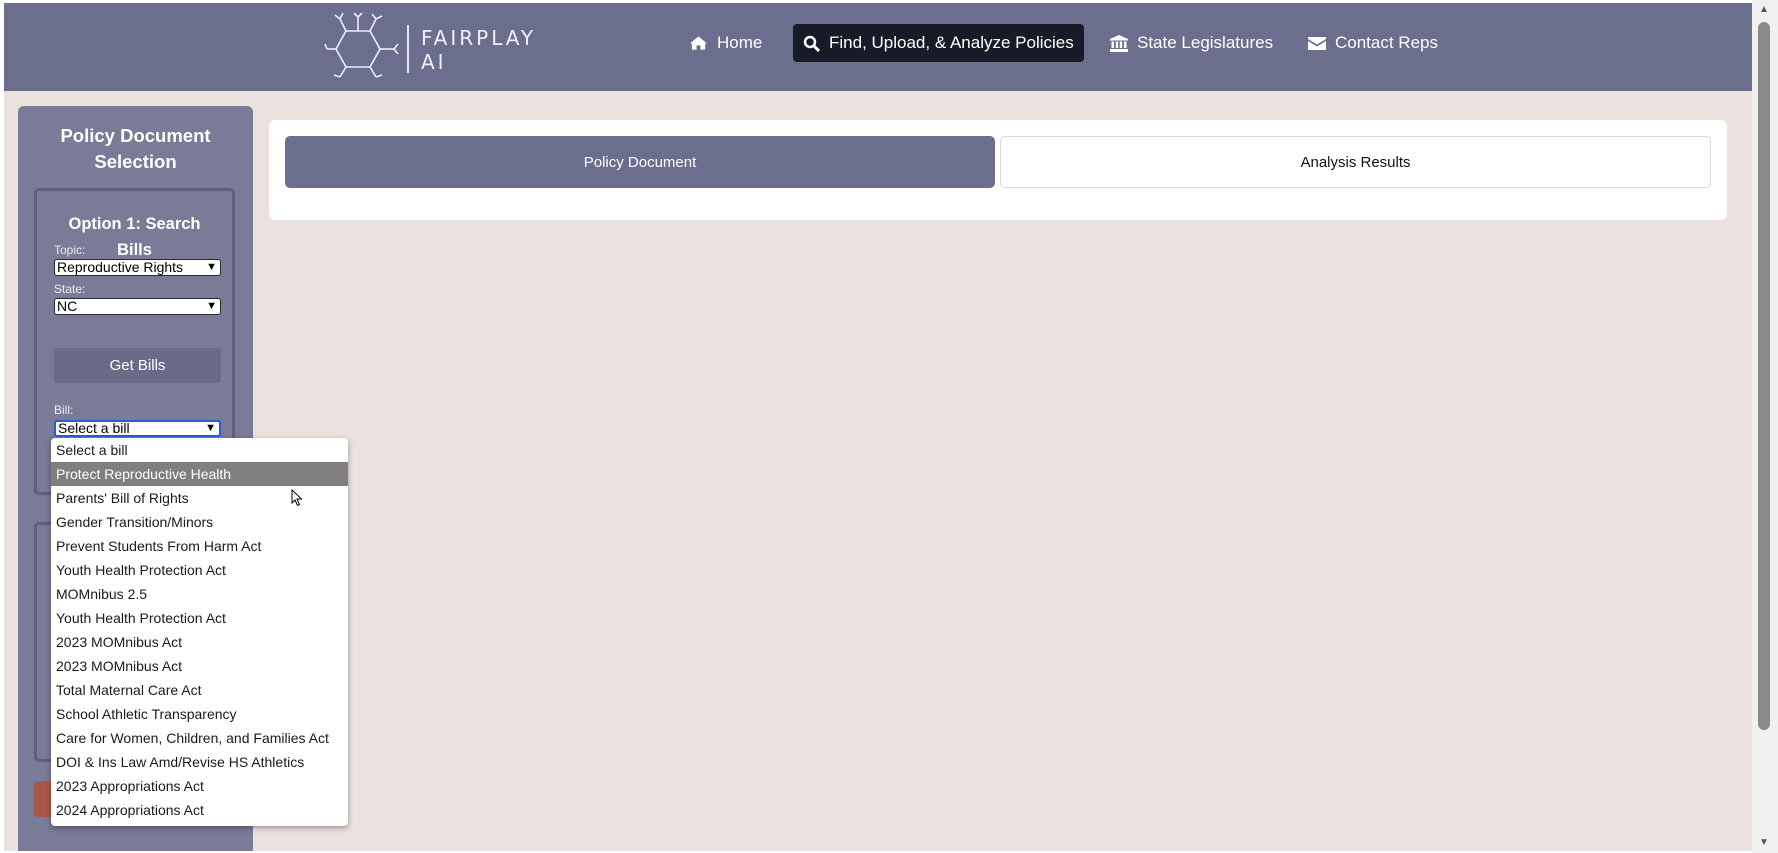  I want to click on brand-name: FAIRPLAY AI, so click(478, 50).